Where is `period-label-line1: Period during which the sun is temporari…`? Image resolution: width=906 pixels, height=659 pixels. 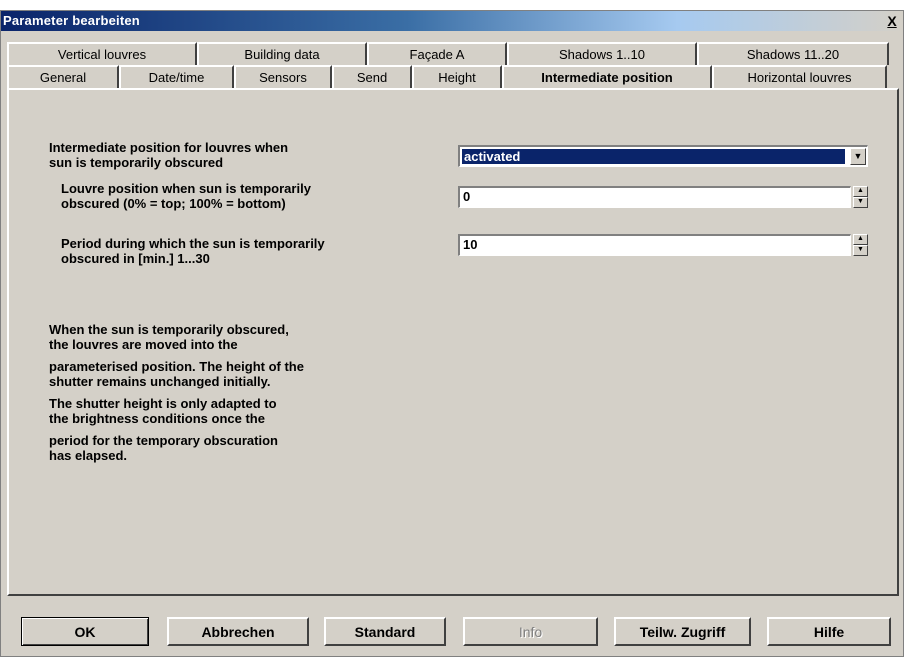 period-label-line1: Period during which the sun is temporari… is located at coordinates (193, 243).